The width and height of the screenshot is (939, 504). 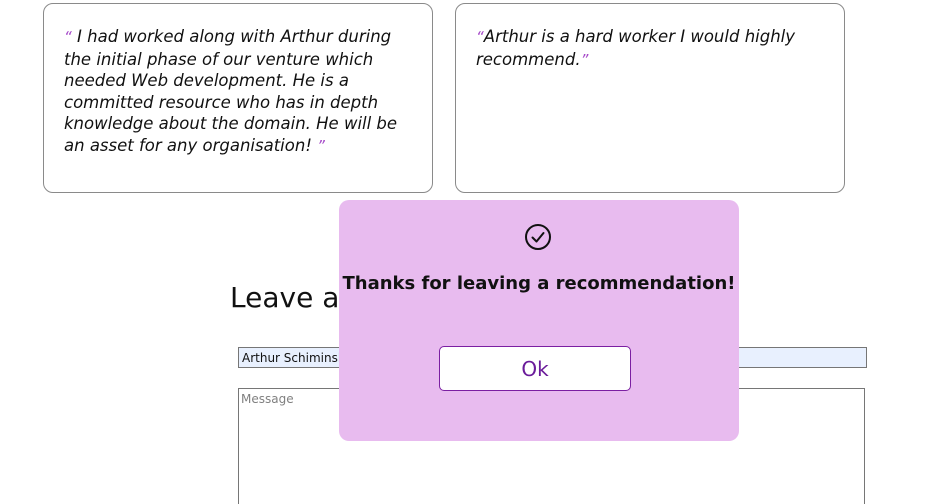 I want to click on ok-button: Ok, so click(x=535, y=368).